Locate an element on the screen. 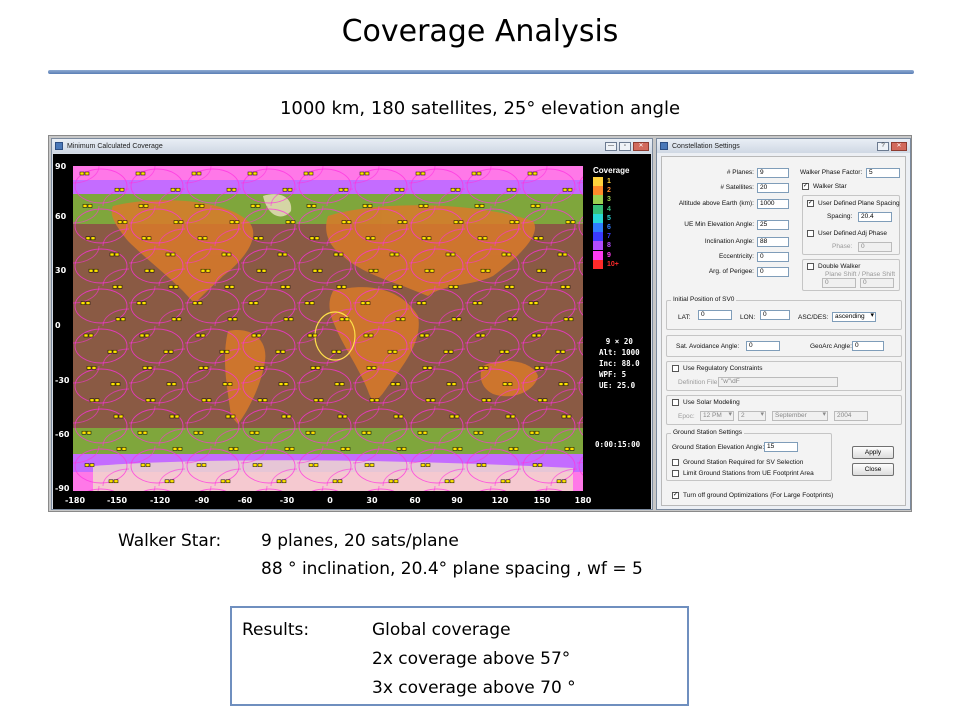  optim-checkbox: ✓ is located at coordinates (675, 495).